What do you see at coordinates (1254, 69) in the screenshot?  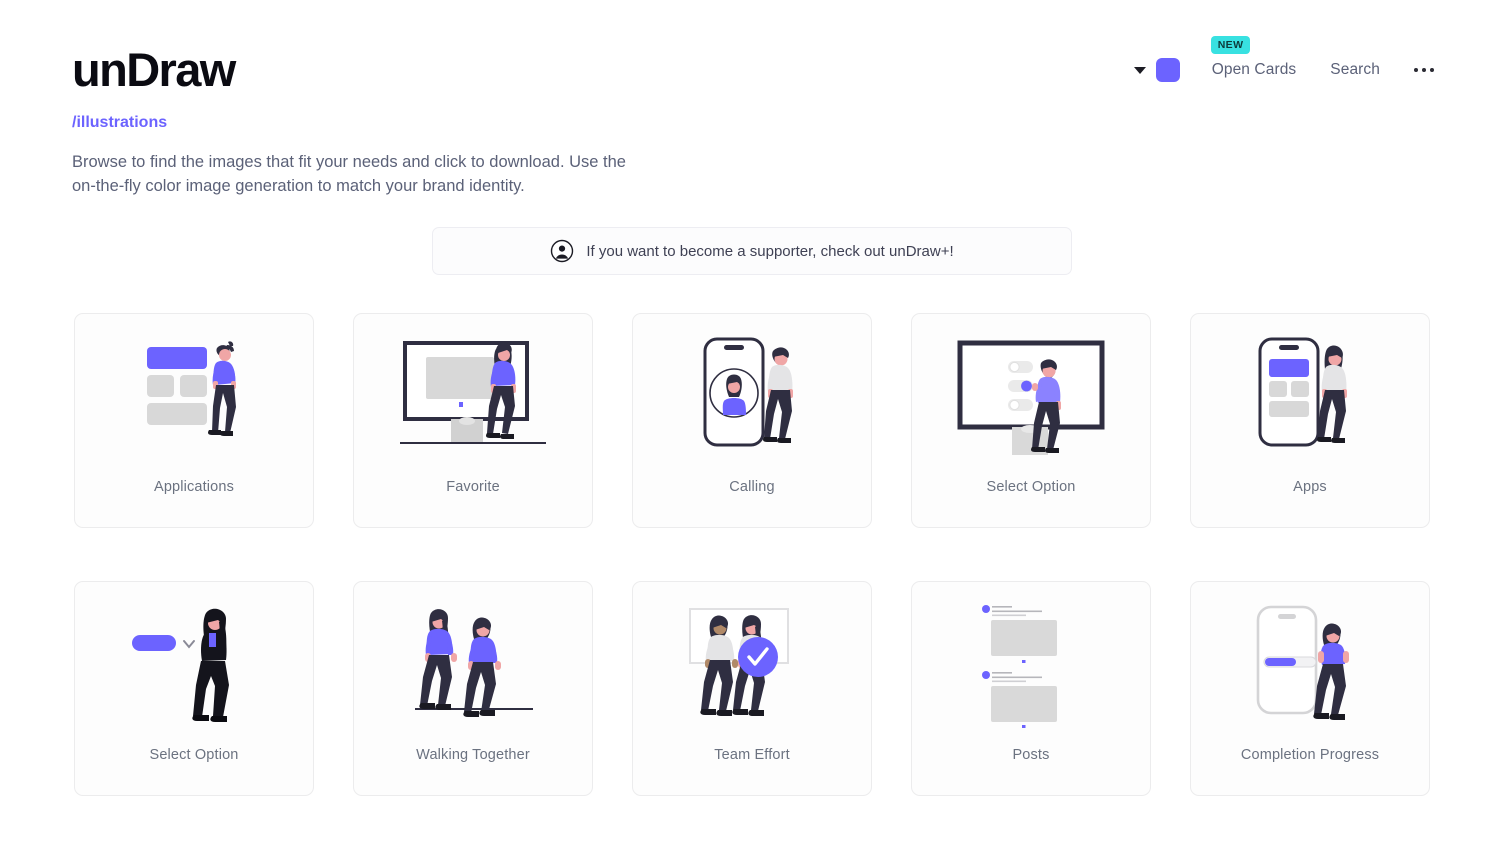 I see `nav-open-cards-label: Open Cards` at bounding box center [1254, 69].